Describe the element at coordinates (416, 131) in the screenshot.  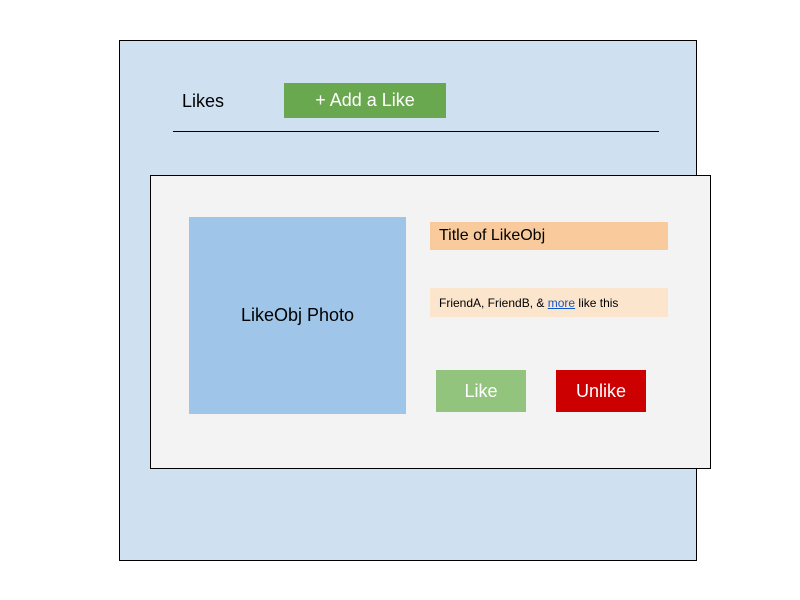
I see `header-divider` at that location.